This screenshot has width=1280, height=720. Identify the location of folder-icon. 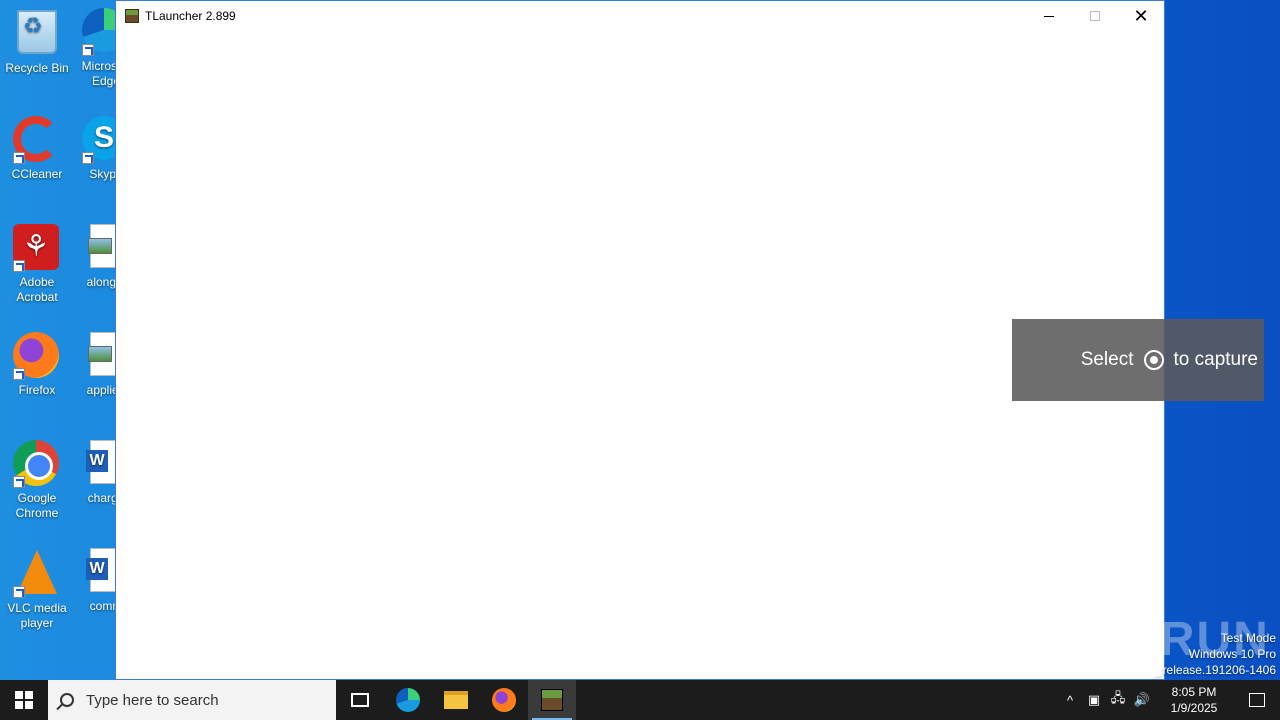
(456, 700).